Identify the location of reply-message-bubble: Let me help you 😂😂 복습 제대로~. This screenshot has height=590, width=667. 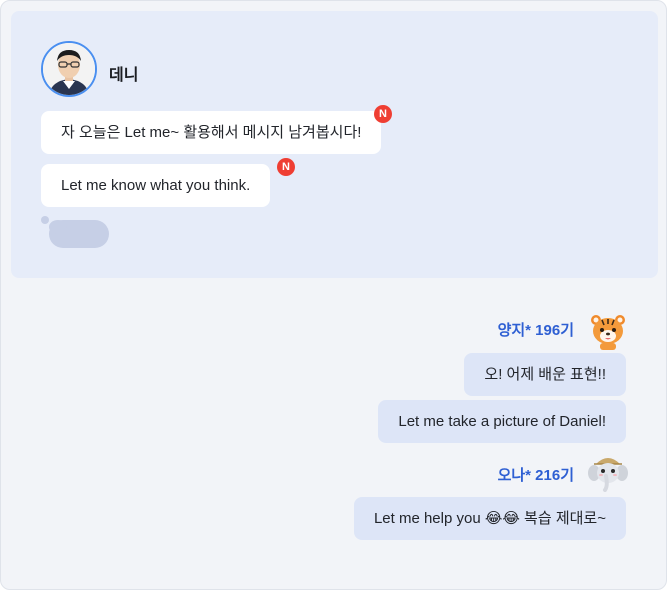
(489, 518).